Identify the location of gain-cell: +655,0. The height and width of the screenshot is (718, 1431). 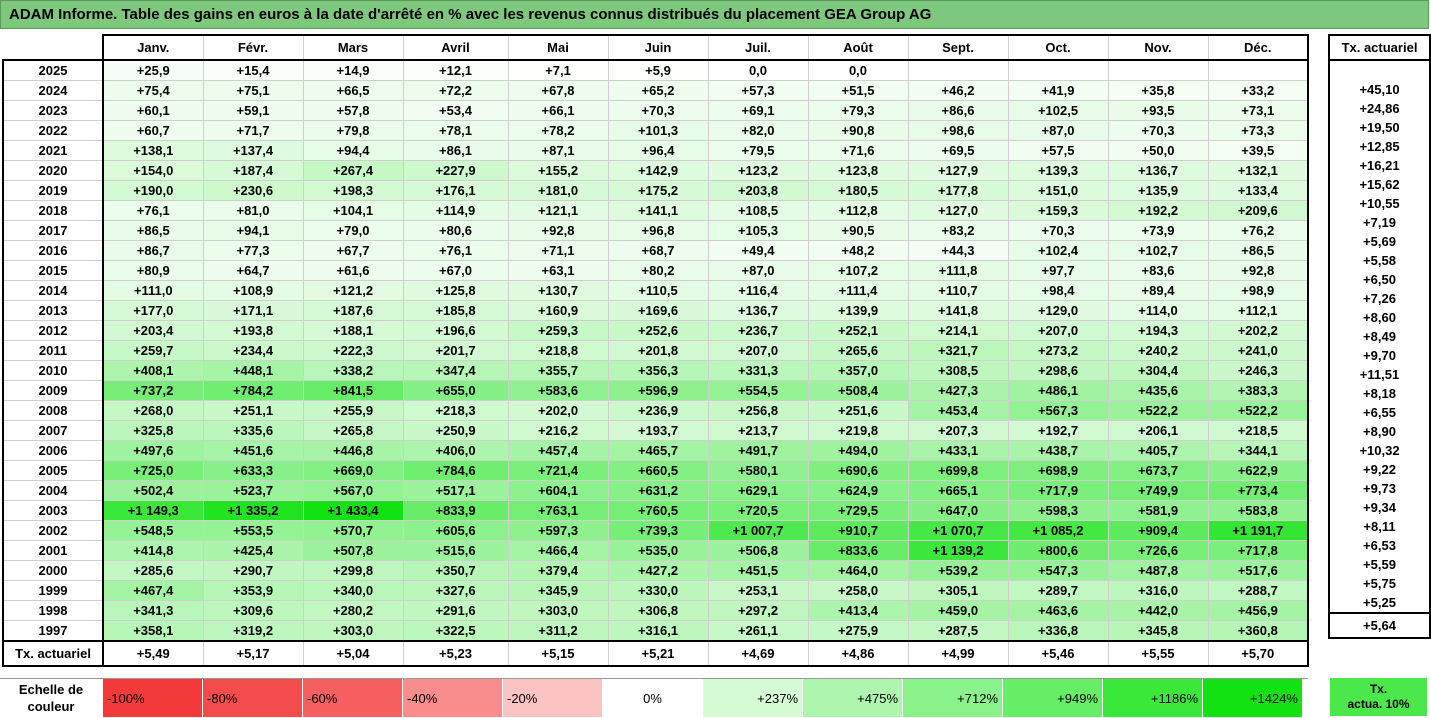
(455, 390).